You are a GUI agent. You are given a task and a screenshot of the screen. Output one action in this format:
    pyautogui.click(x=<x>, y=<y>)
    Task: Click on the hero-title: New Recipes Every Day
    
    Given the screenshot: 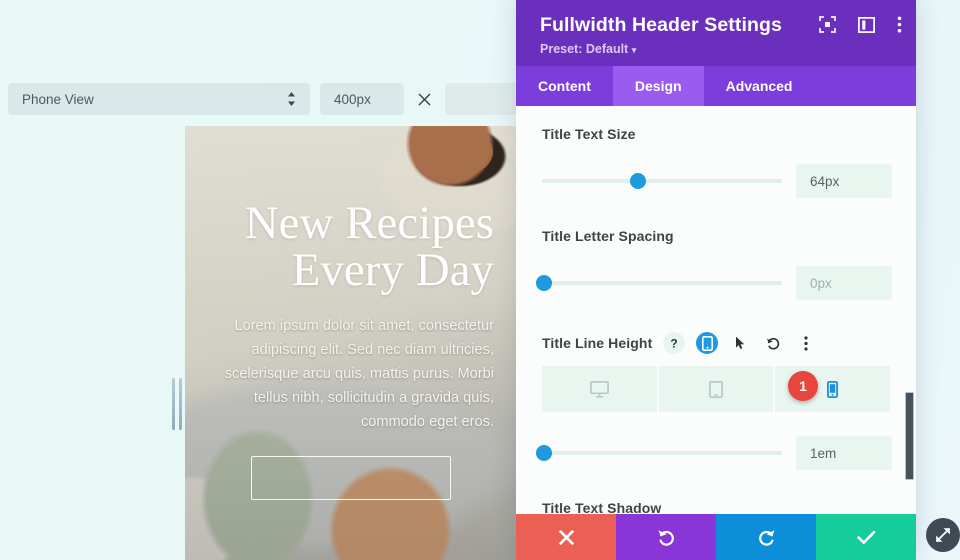 What is the action you would take?
    pyautogui.click(x=369, y=246)
    